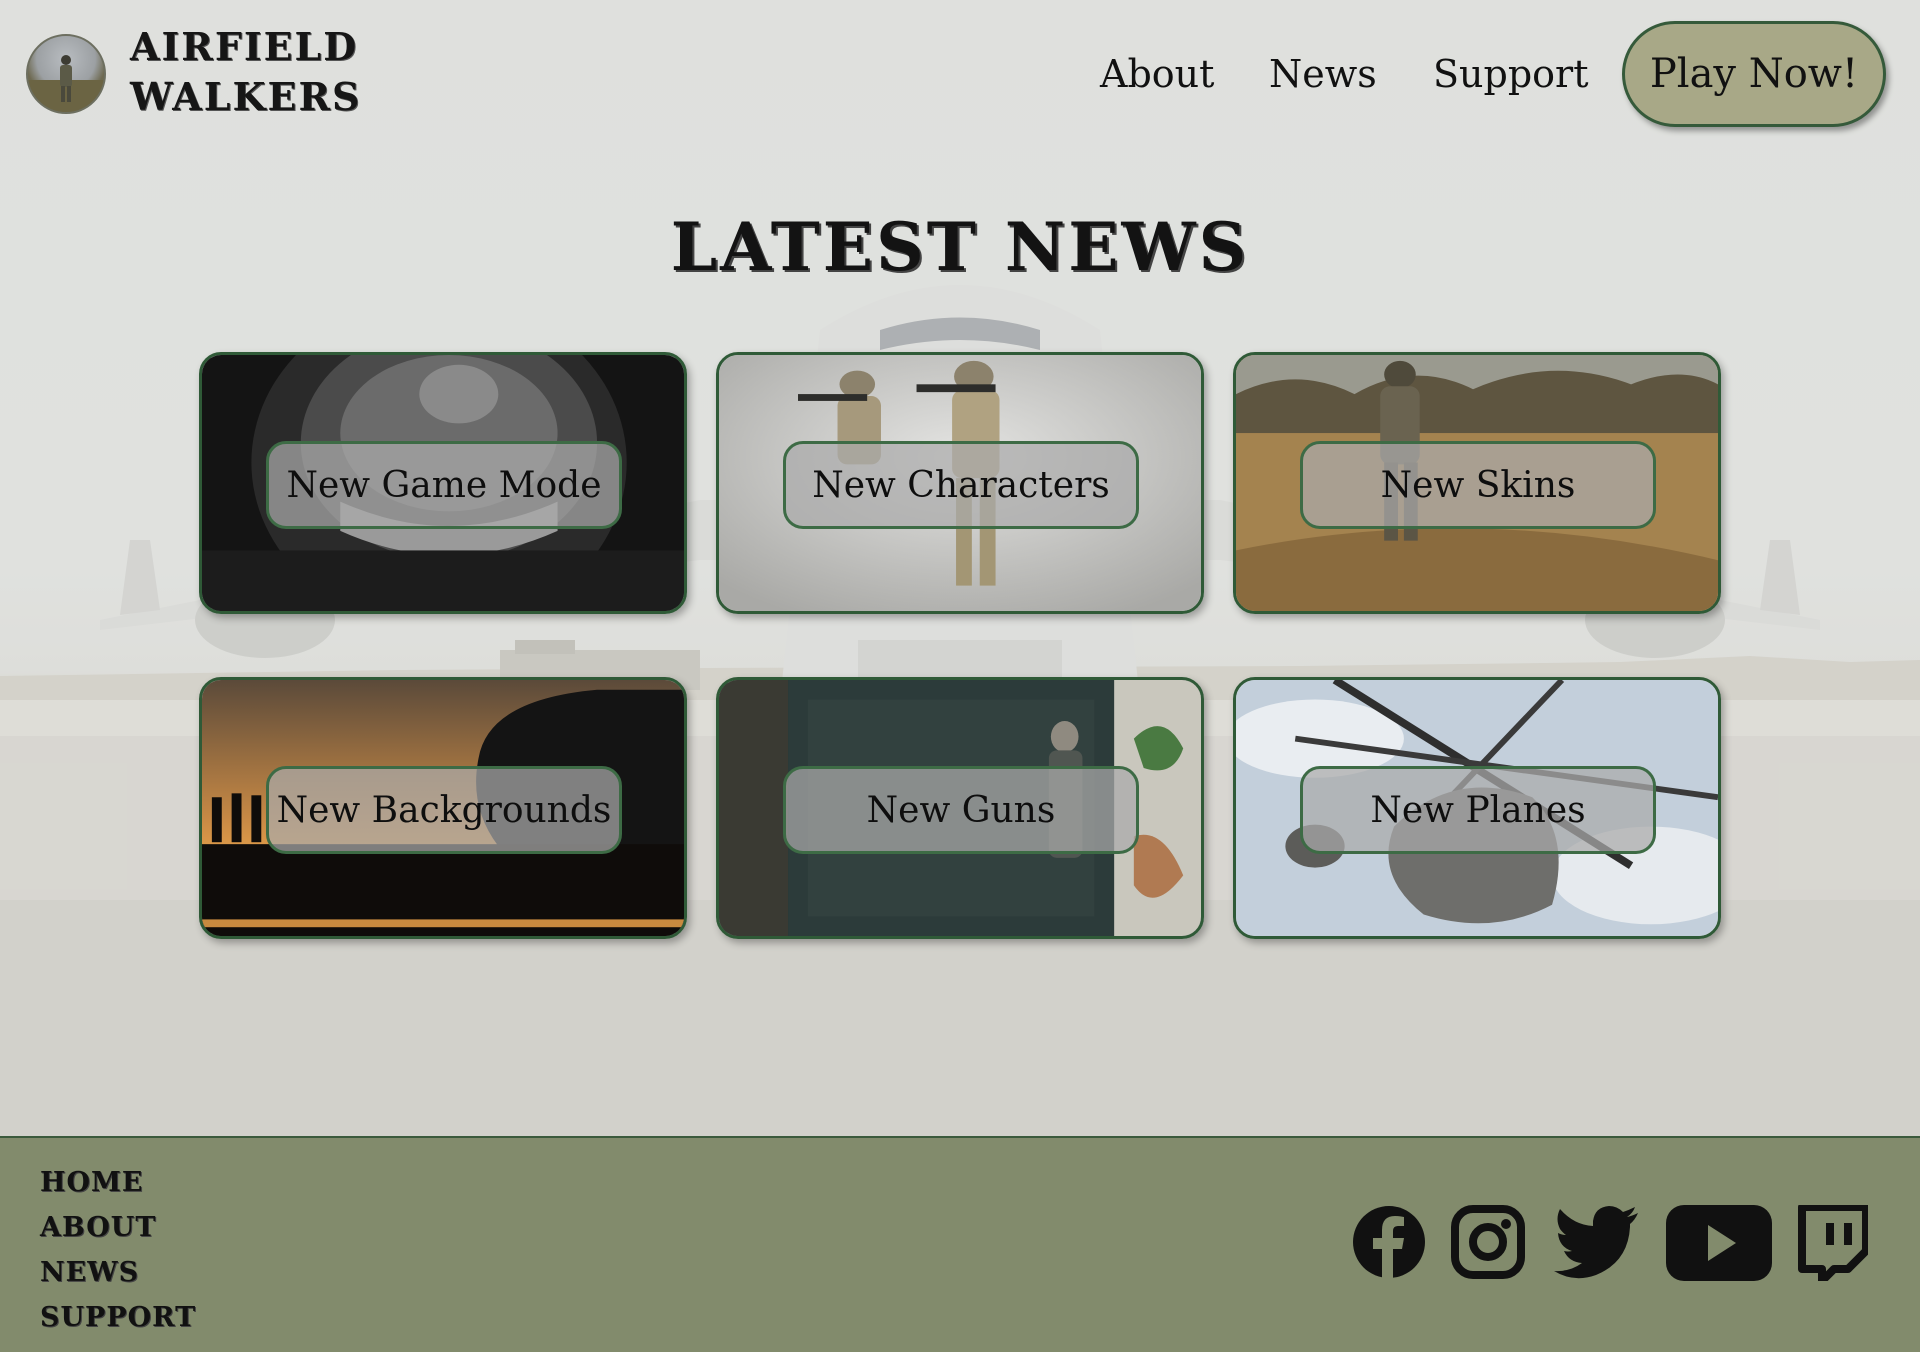  I want to click on news-card-characters: New Characters, so click(960, 483).